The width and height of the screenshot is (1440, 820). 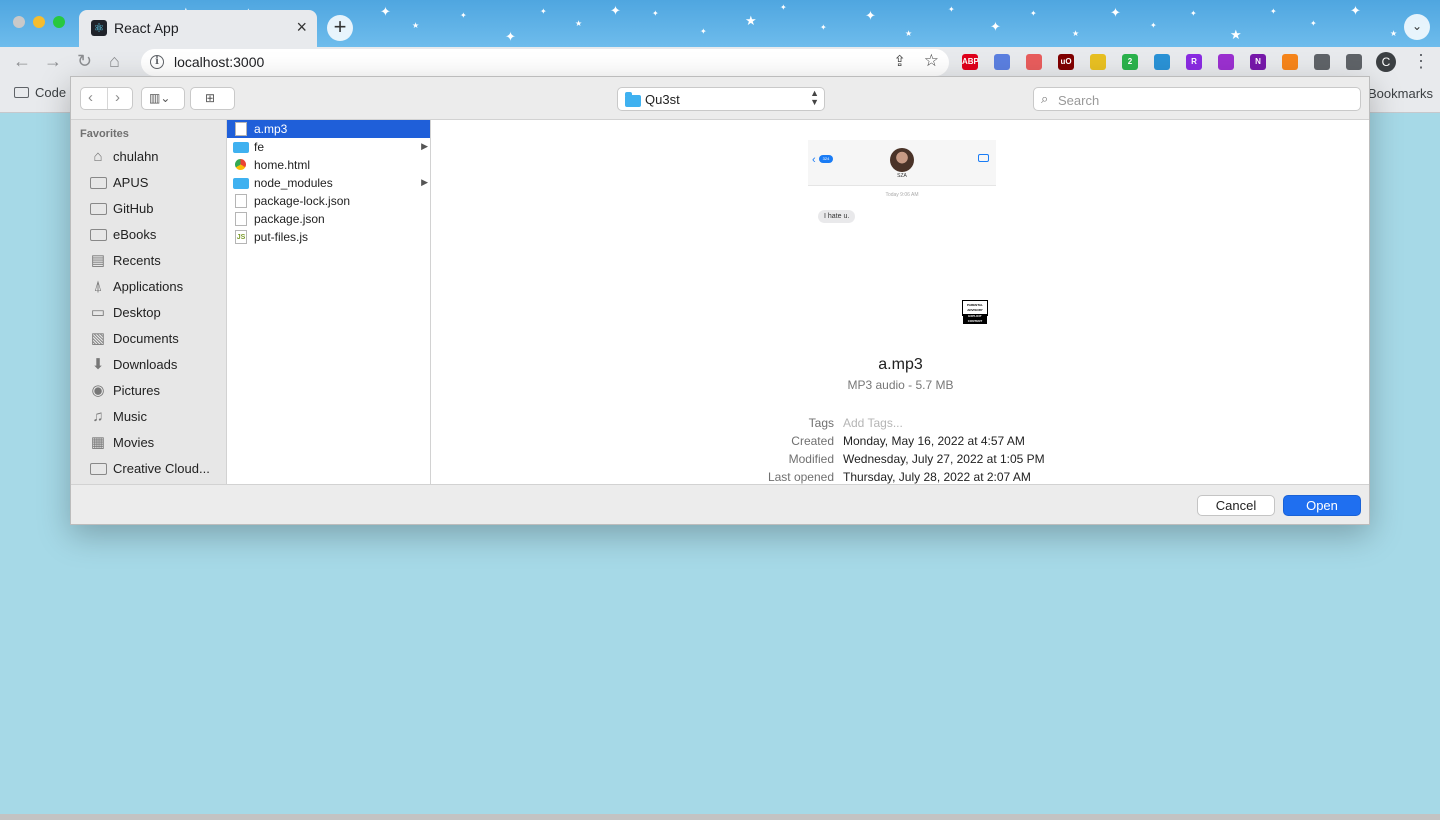 What do you see at coordinates (1400, 93) in the screenshot?
I see `bookmarks-folder-label: Bookmarks` at bounding box center [1400, 93].